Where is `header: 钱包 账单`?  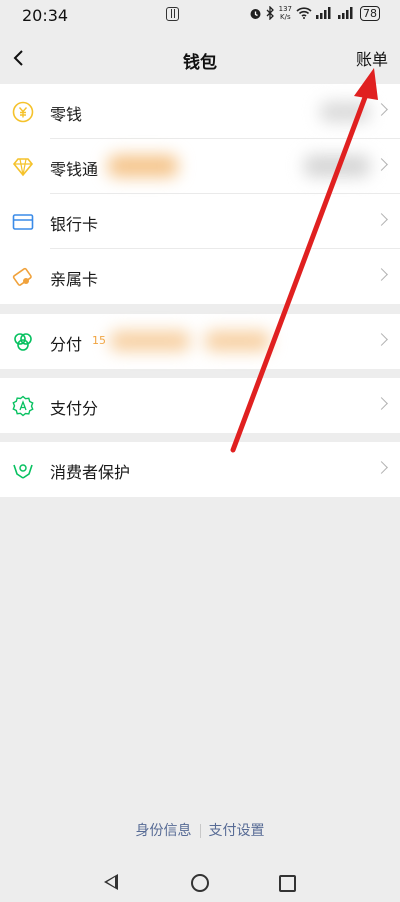
header: 钱包 账单 is located at coordinates (200, 59).